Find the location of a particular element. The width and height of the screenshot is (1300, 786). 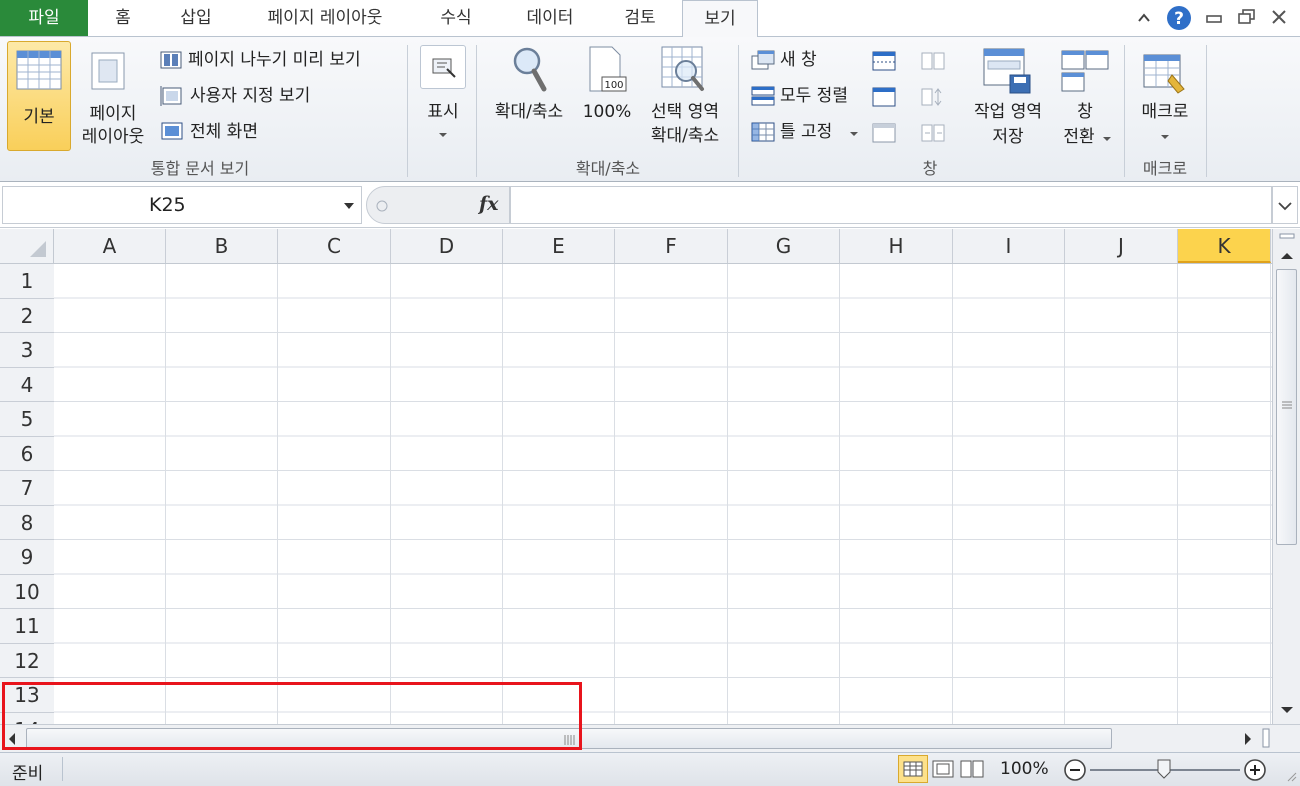

tab-formulas: 수식 is located at coordinates (456, 18).